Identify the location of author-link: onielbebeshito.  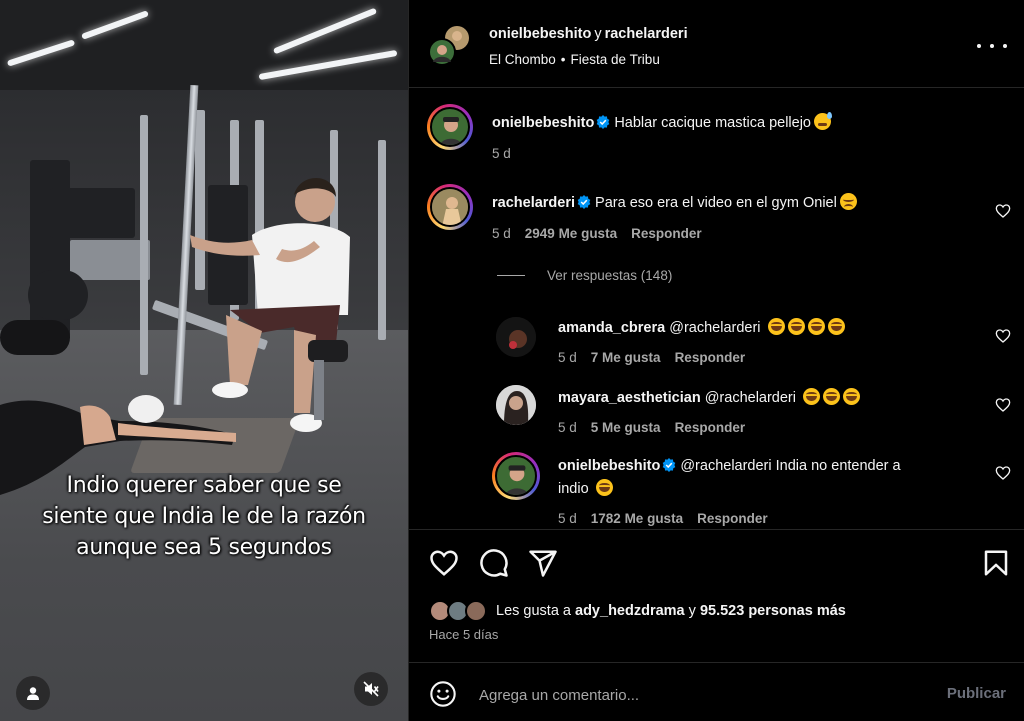
(540, 34).